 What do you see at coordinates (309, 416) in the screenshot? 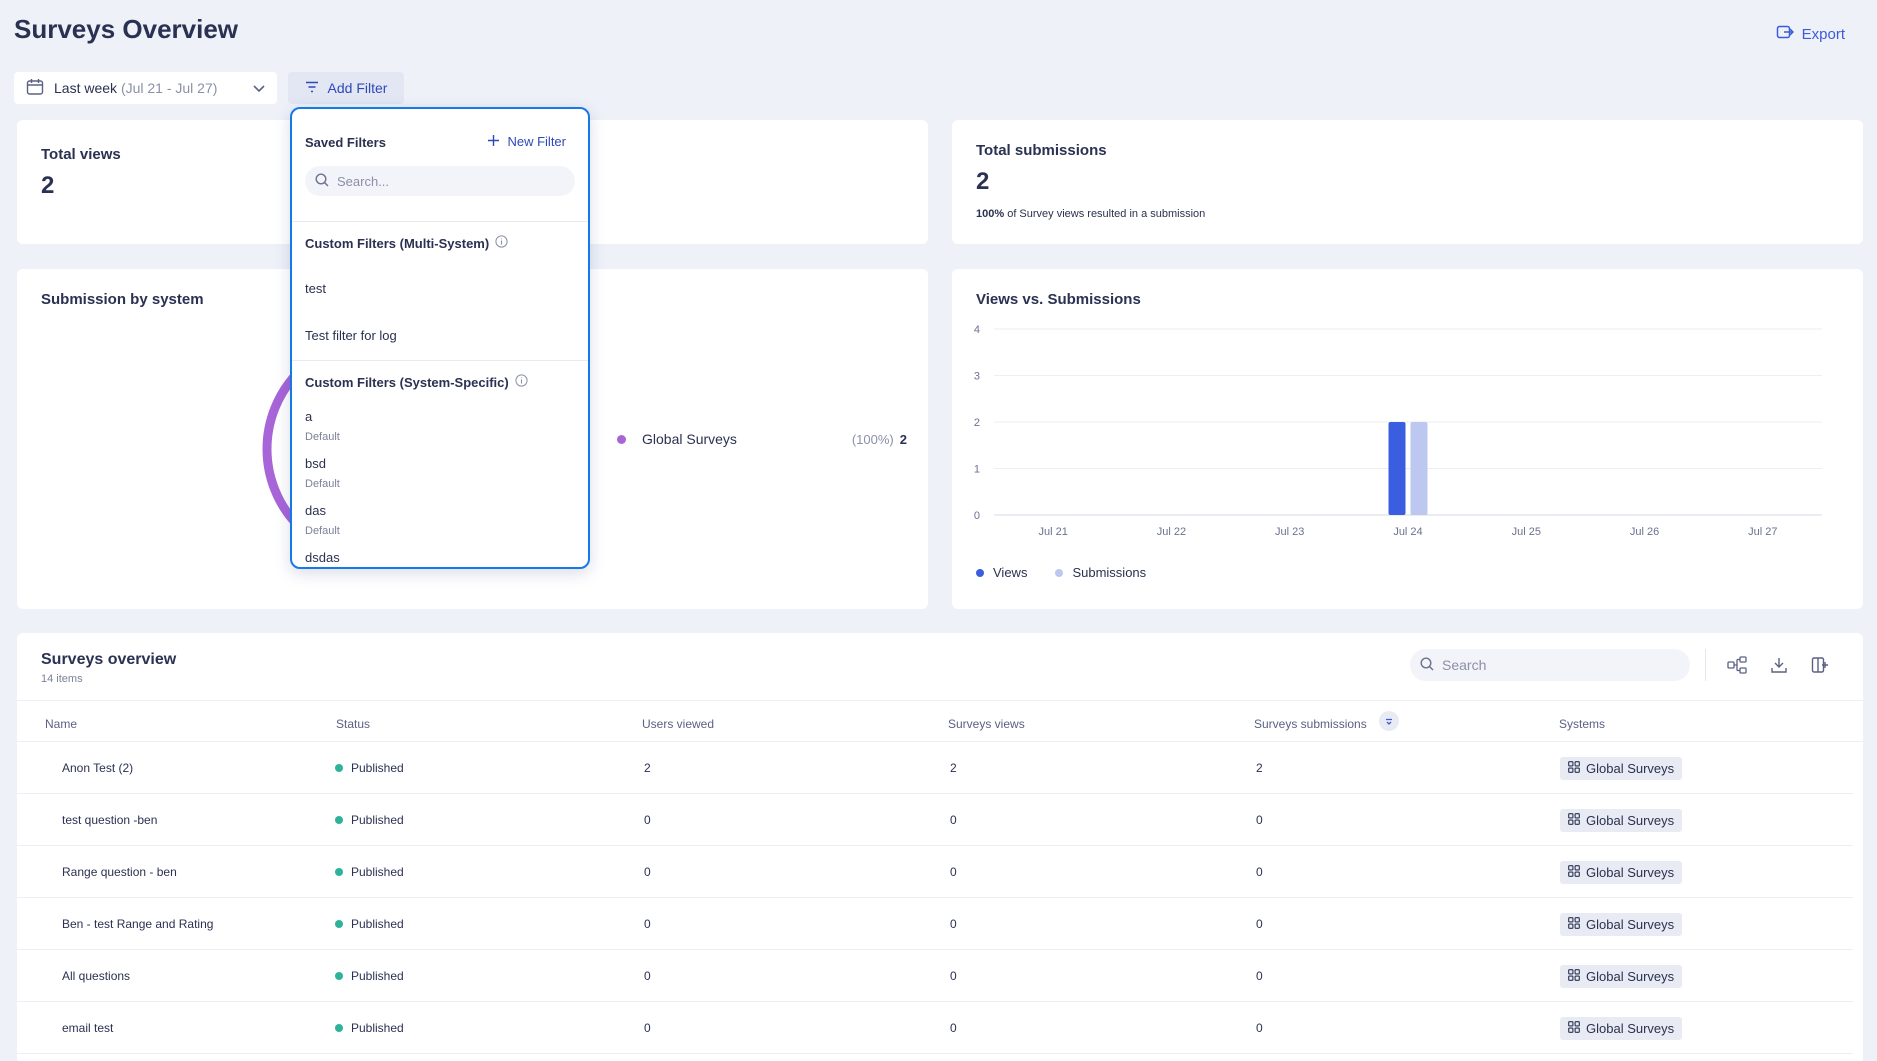
I see `filter-item-name: a` at bounding box center [309, 416].